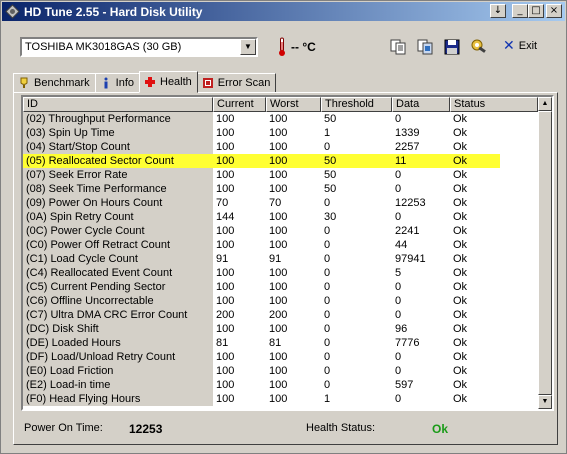 Image resolution: width=567 pixels, height=454 pixels. Describe the element at coordinates (118, 119) in the screenshot. I see `cell-id: (02) Throughput Performance` at that location.